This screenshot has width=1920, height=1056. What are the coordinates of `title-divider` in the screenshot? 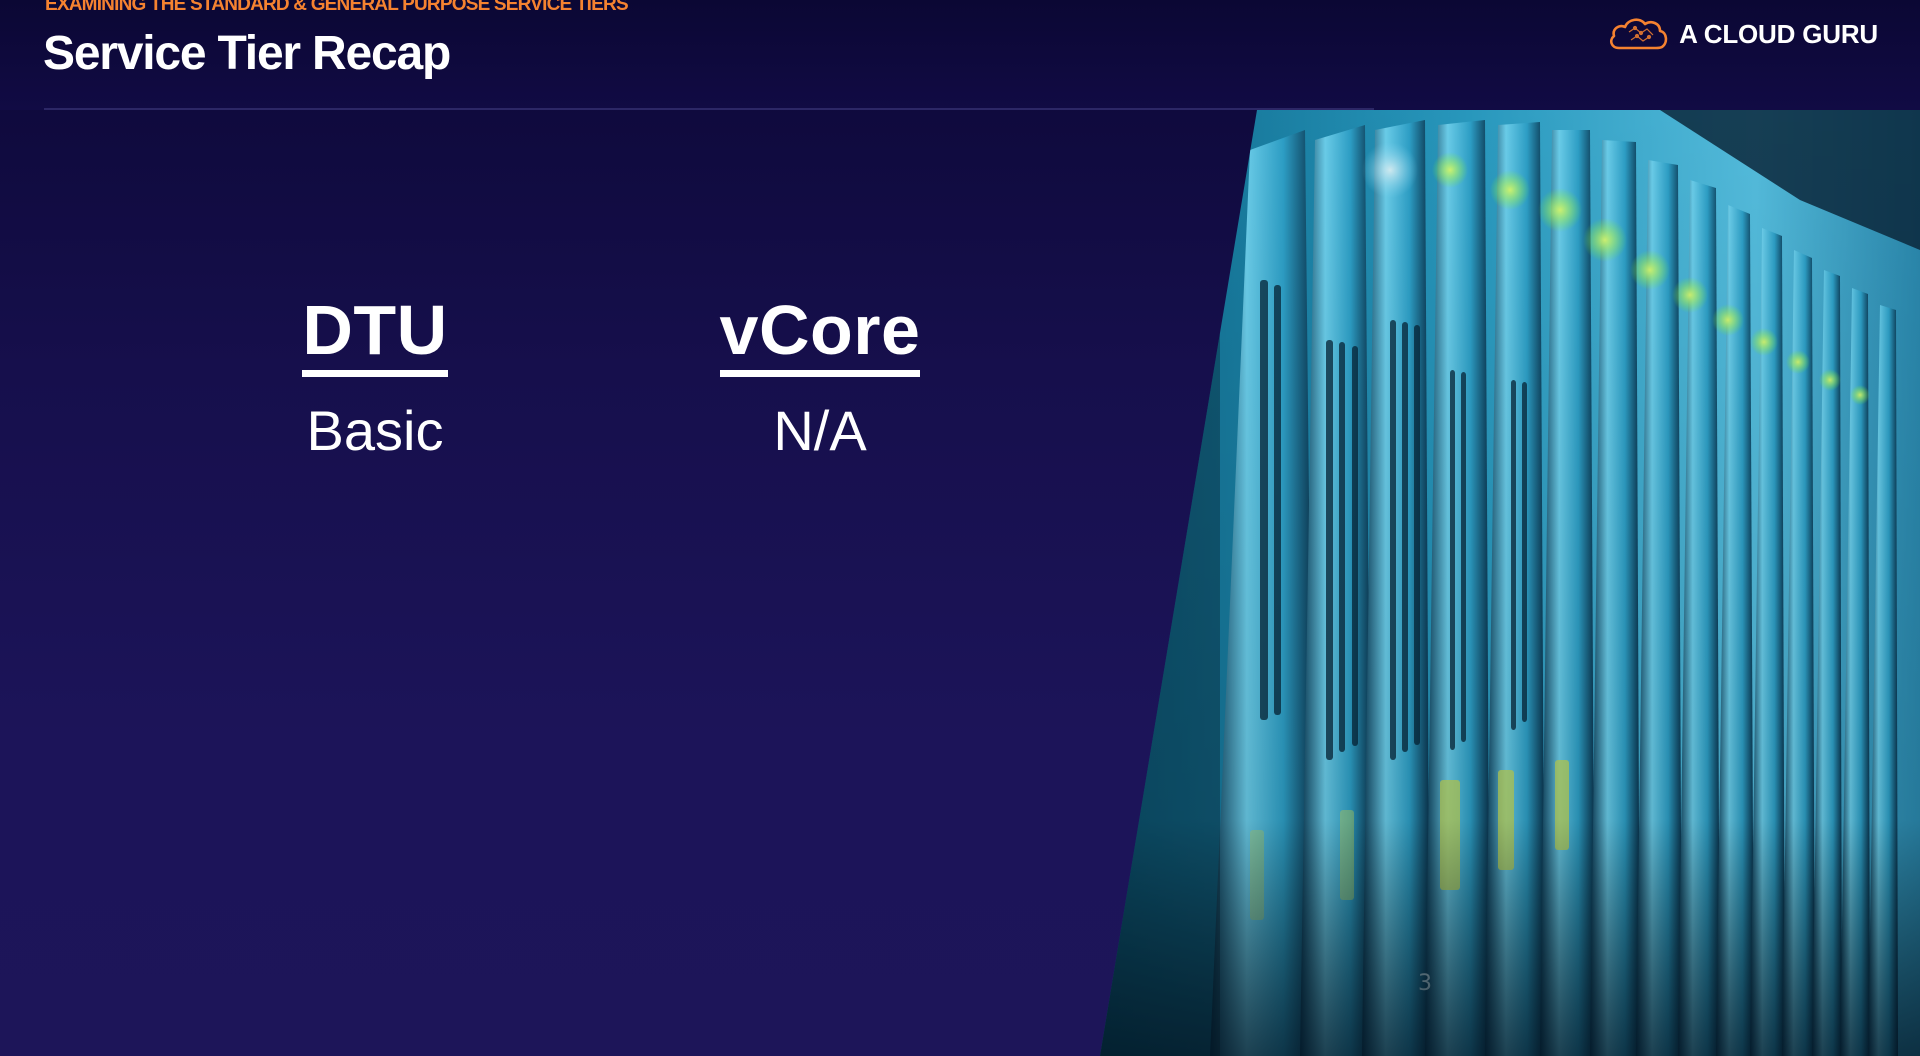 It's located at (709, 109).